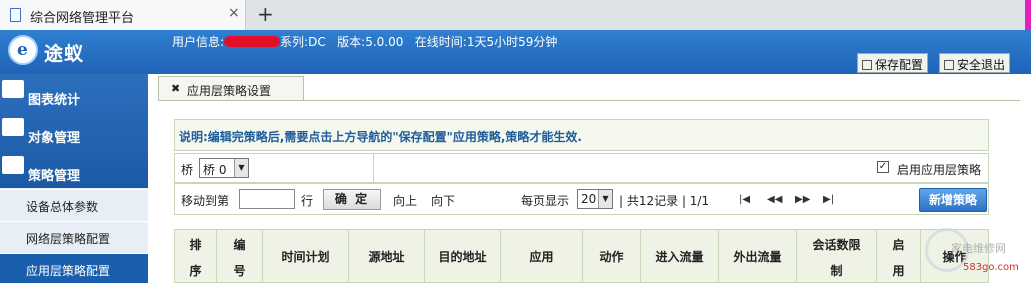 This screenshot has height=283, width=1031. What do you see at coordinates (240, 256) in the screenshot?
I see `column-header-id: 编号` at bounding box center [240, 256].